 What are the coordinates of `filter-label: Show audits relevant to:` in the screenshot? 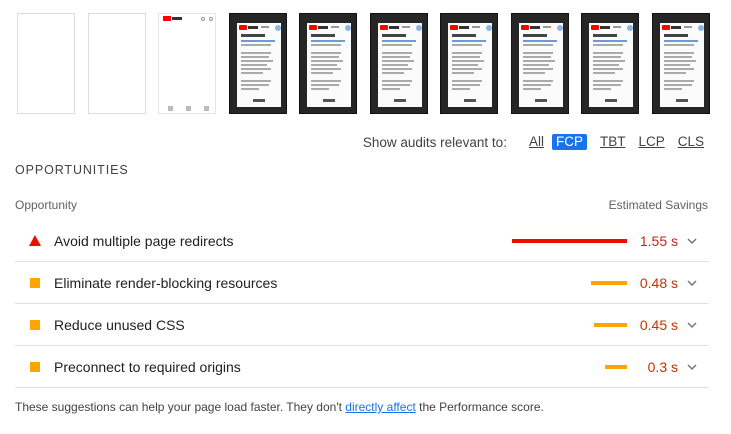 It's located at (434, 142).